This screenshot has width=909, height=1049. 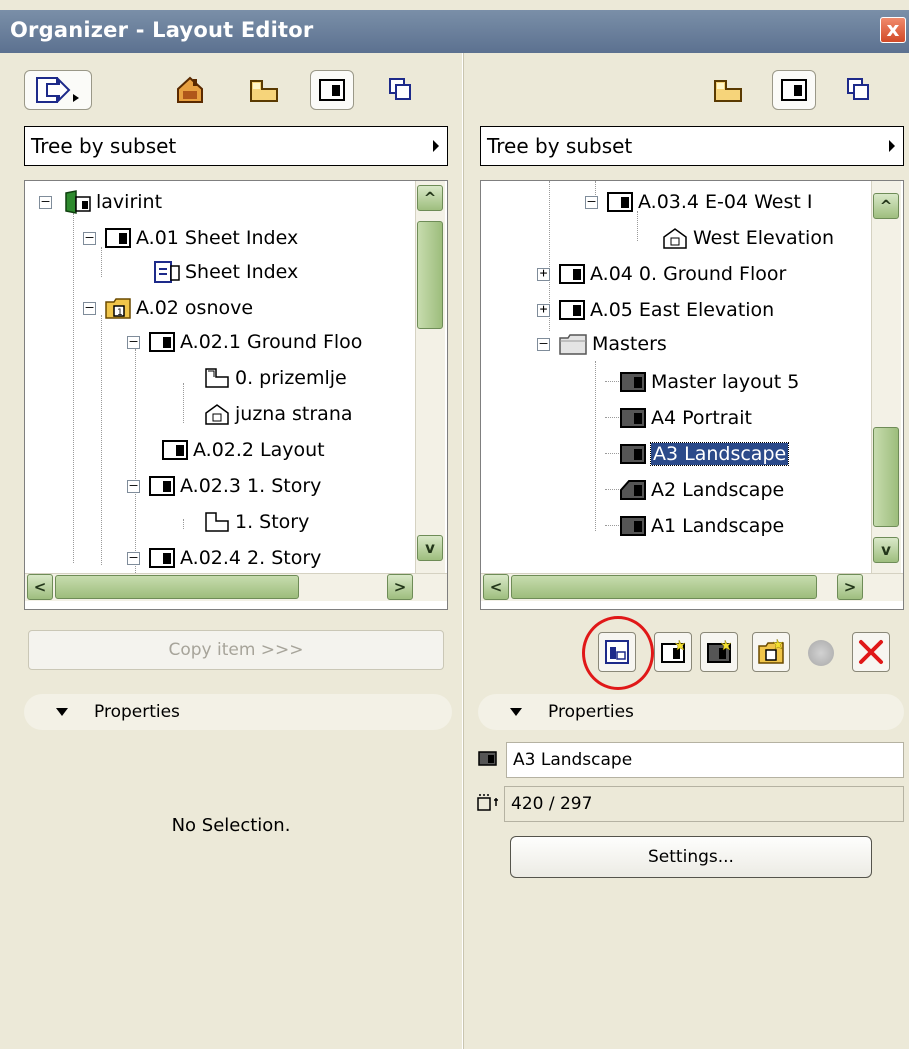 I want to click on tree-item: – Masters, so click(x=602, y=344).